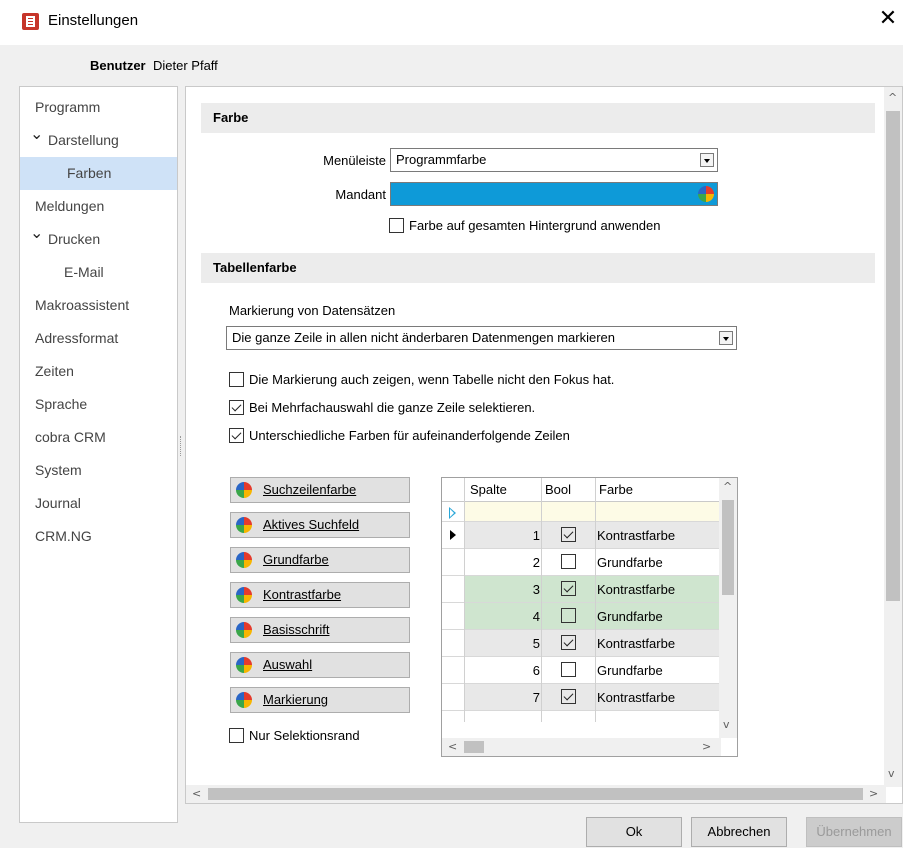 Image resolution: width=903 pixels, height=848 pixels. What do you see at coordinates (525, 225) in the screenshot?
I see `hintergrund-checkbox: Farbe auf gesamten Hintergrund anwenden` at bounding box center [525, 225].